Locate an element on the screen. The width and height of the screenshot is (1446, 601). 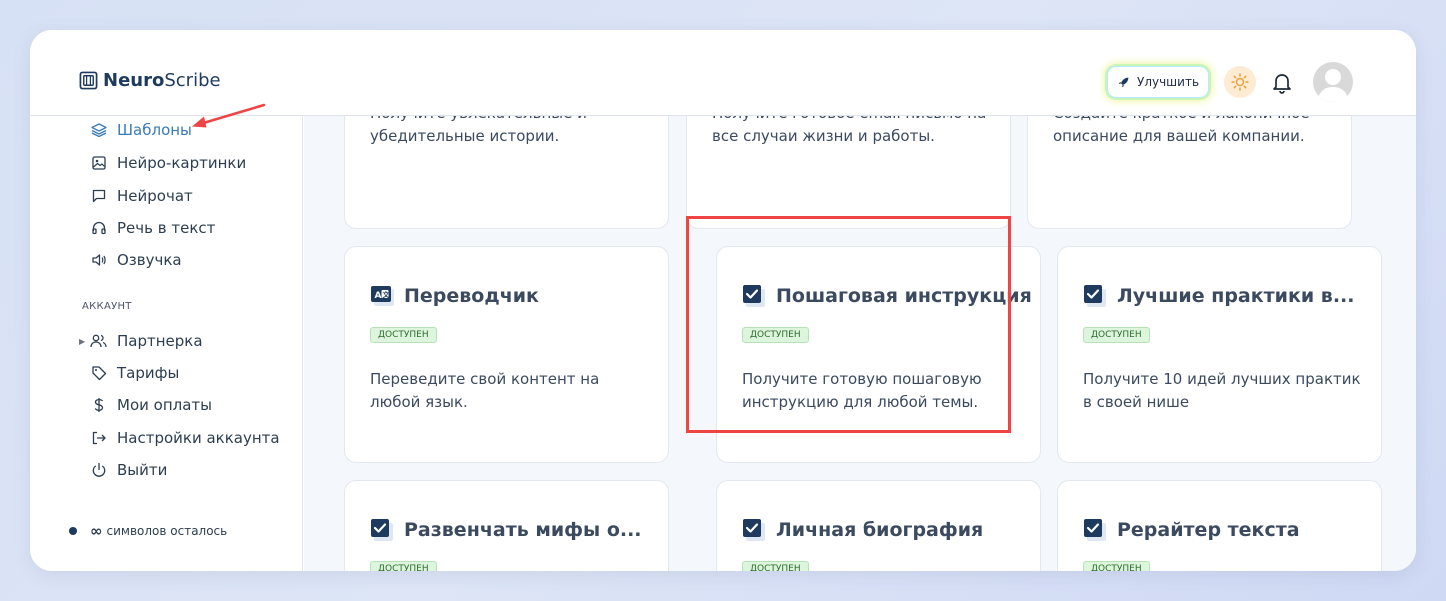
sidebar-item-label: Нейро-картинки is located at coordinates (182, 163).